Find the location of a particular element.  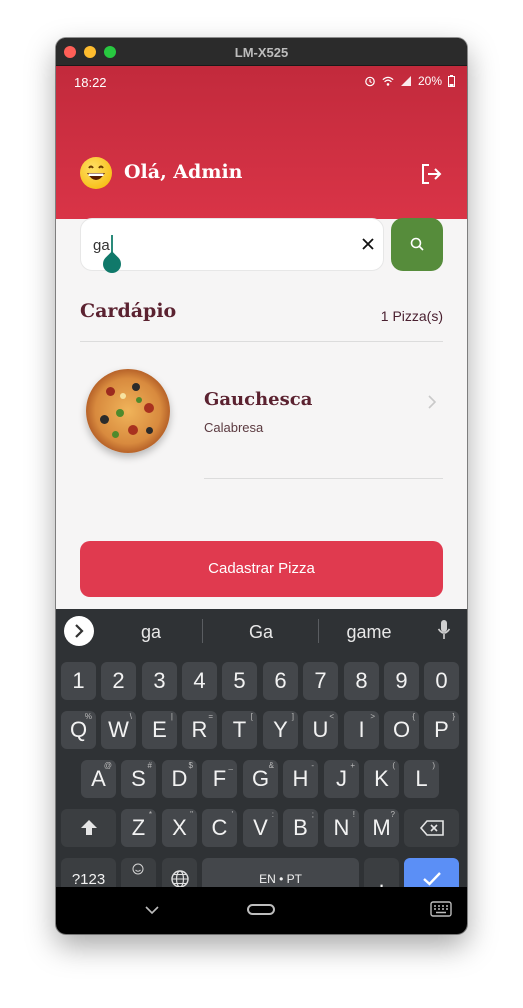

key-j: + J is located at coordinates (341, 779).